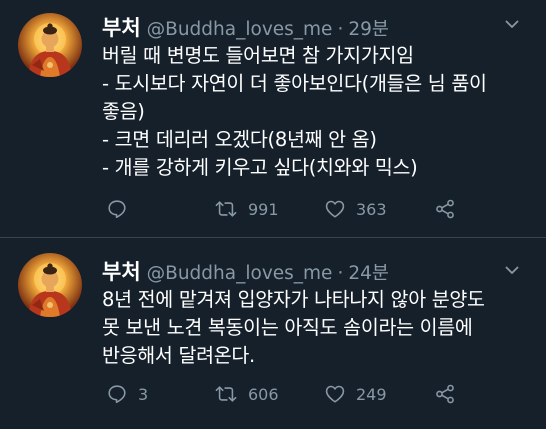  I want to click on reply-button: 3, so click(127, 394).